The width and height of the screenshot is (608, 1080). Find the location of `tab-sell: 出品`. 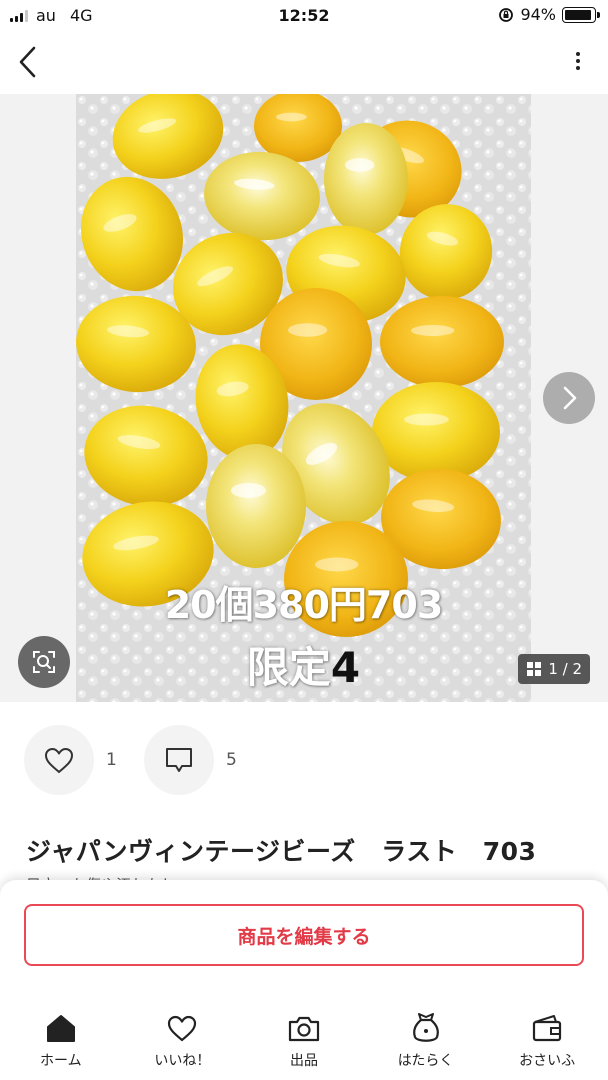

tab-sell: 出品 is located at coordinates (304, 1045).